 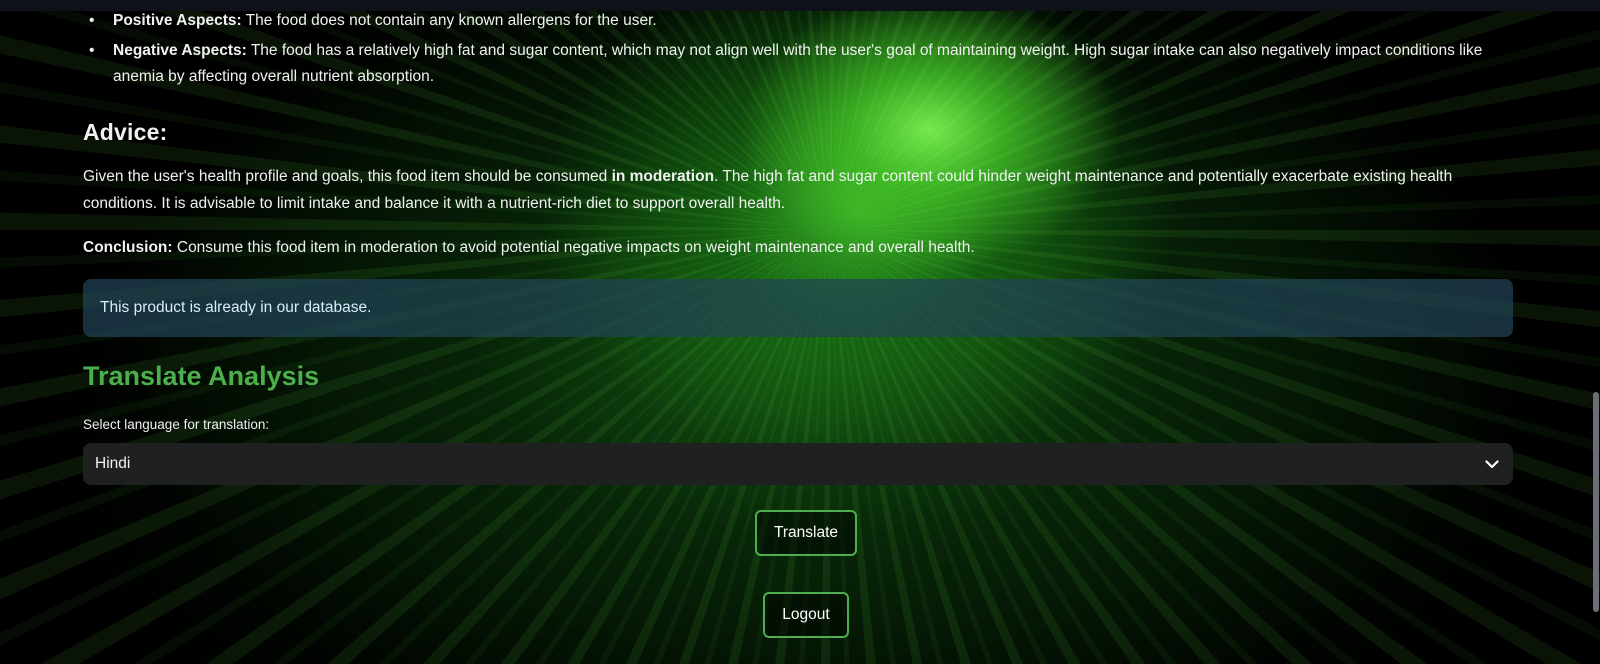 What do you see at coordinates (663, 176) in the screenshot?
I see `advice-text-bold: in moderation` at bounding box center [663, 176].